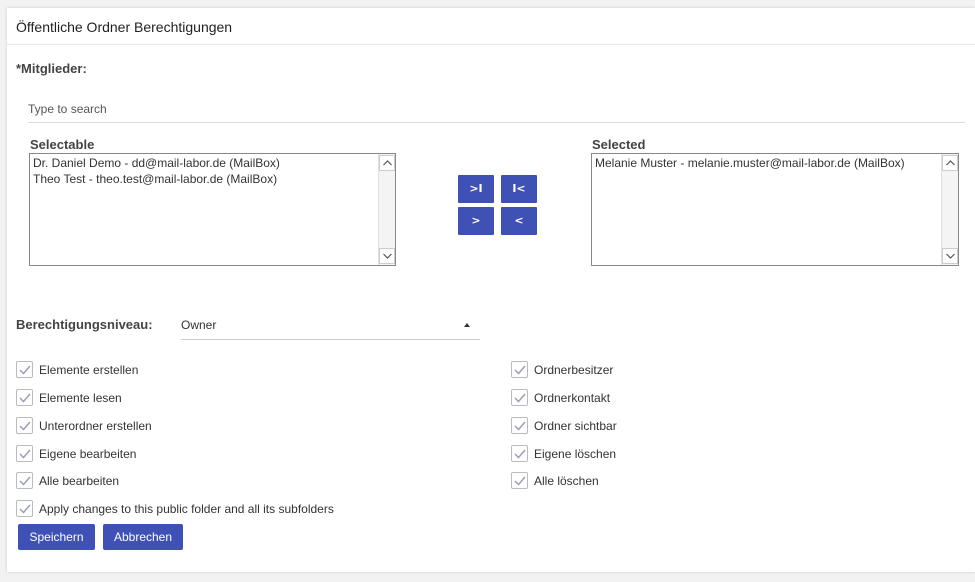 This screenshot has width=975, height=582. What do you see at coordinates (79, 481) in the screenshot?
I see `checkbox-label: Alle bearbeiten` at bounding box center [79, 481].